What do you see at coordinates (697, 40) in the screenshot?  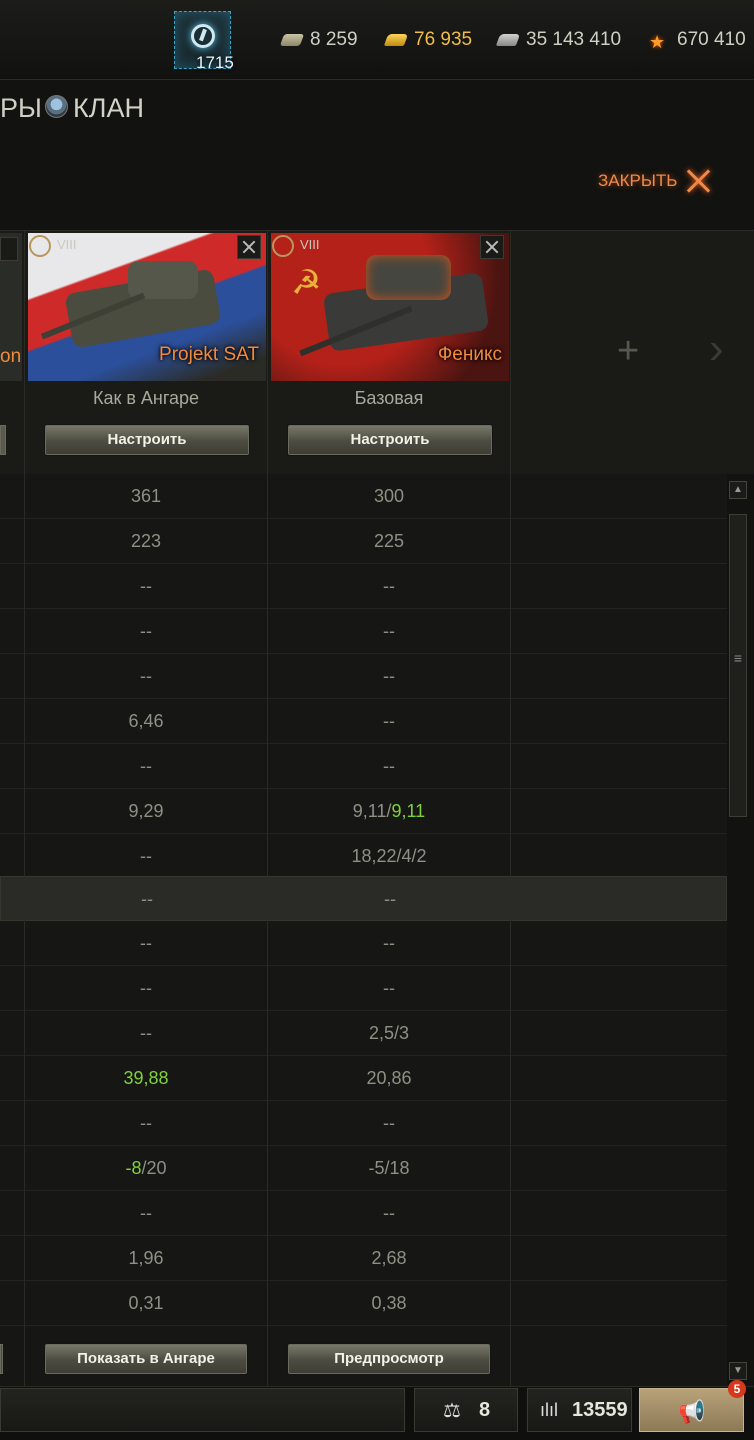 I see `crew-xp-display: ★ 670 410` at bounding box center [697, 40].